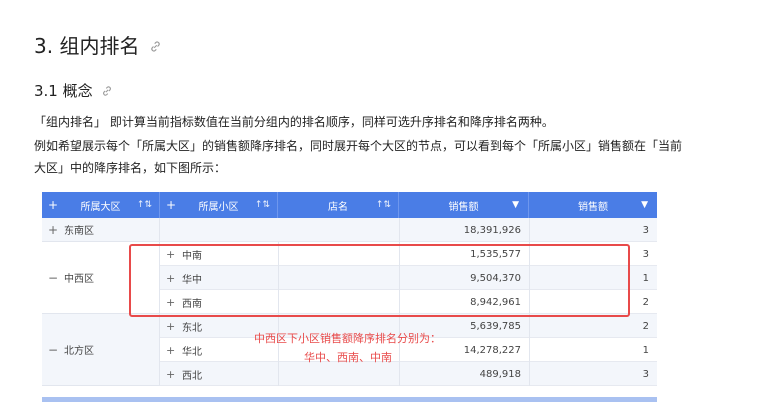 The height and width of the screenshot is (413, 771). I want to click on header-sales-rank-label: 销售额, so click(593, 207).